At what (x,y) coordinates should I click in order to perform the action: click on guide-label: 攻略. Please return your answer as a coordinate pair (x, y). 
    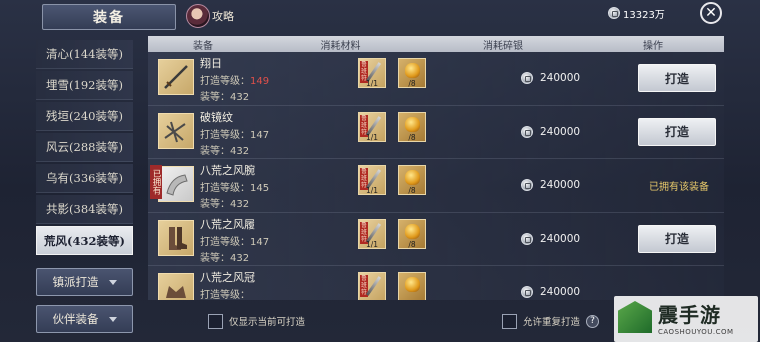
    Looking at the image, I should click on (223, 16).